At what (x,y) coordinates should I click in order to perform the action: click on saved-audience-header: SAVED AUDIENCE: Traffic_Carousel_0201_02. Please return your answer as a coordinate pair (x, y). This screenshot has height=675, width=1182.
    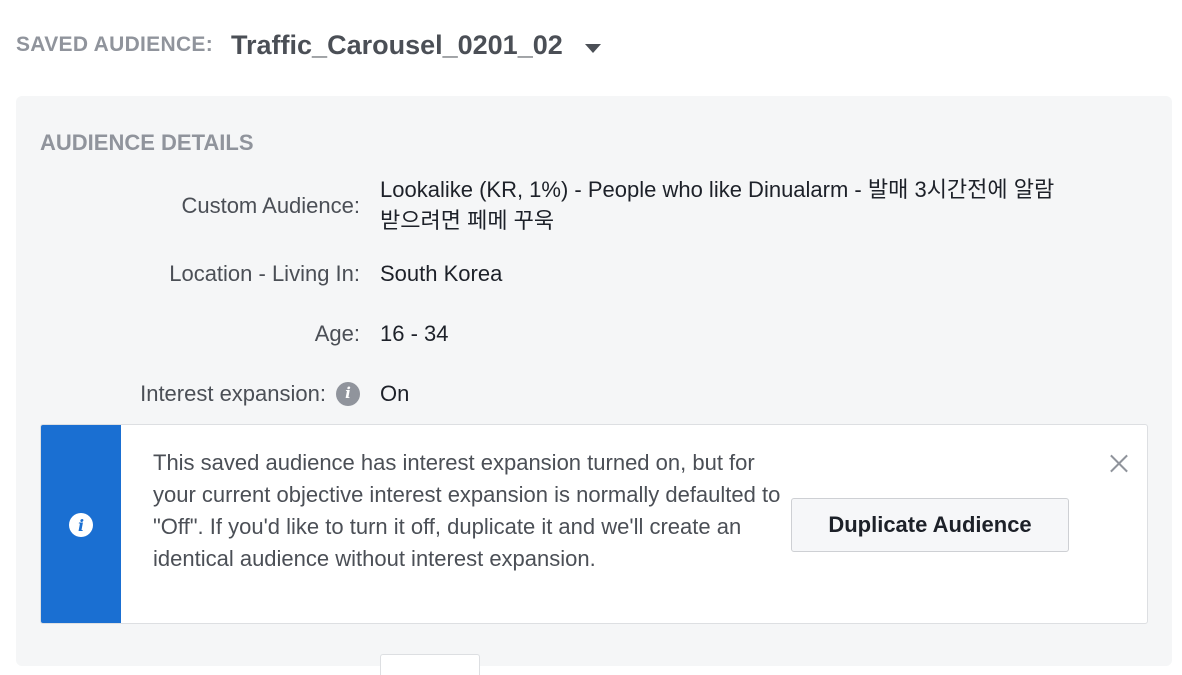
    Looking at the image, I should click on (308, 45).